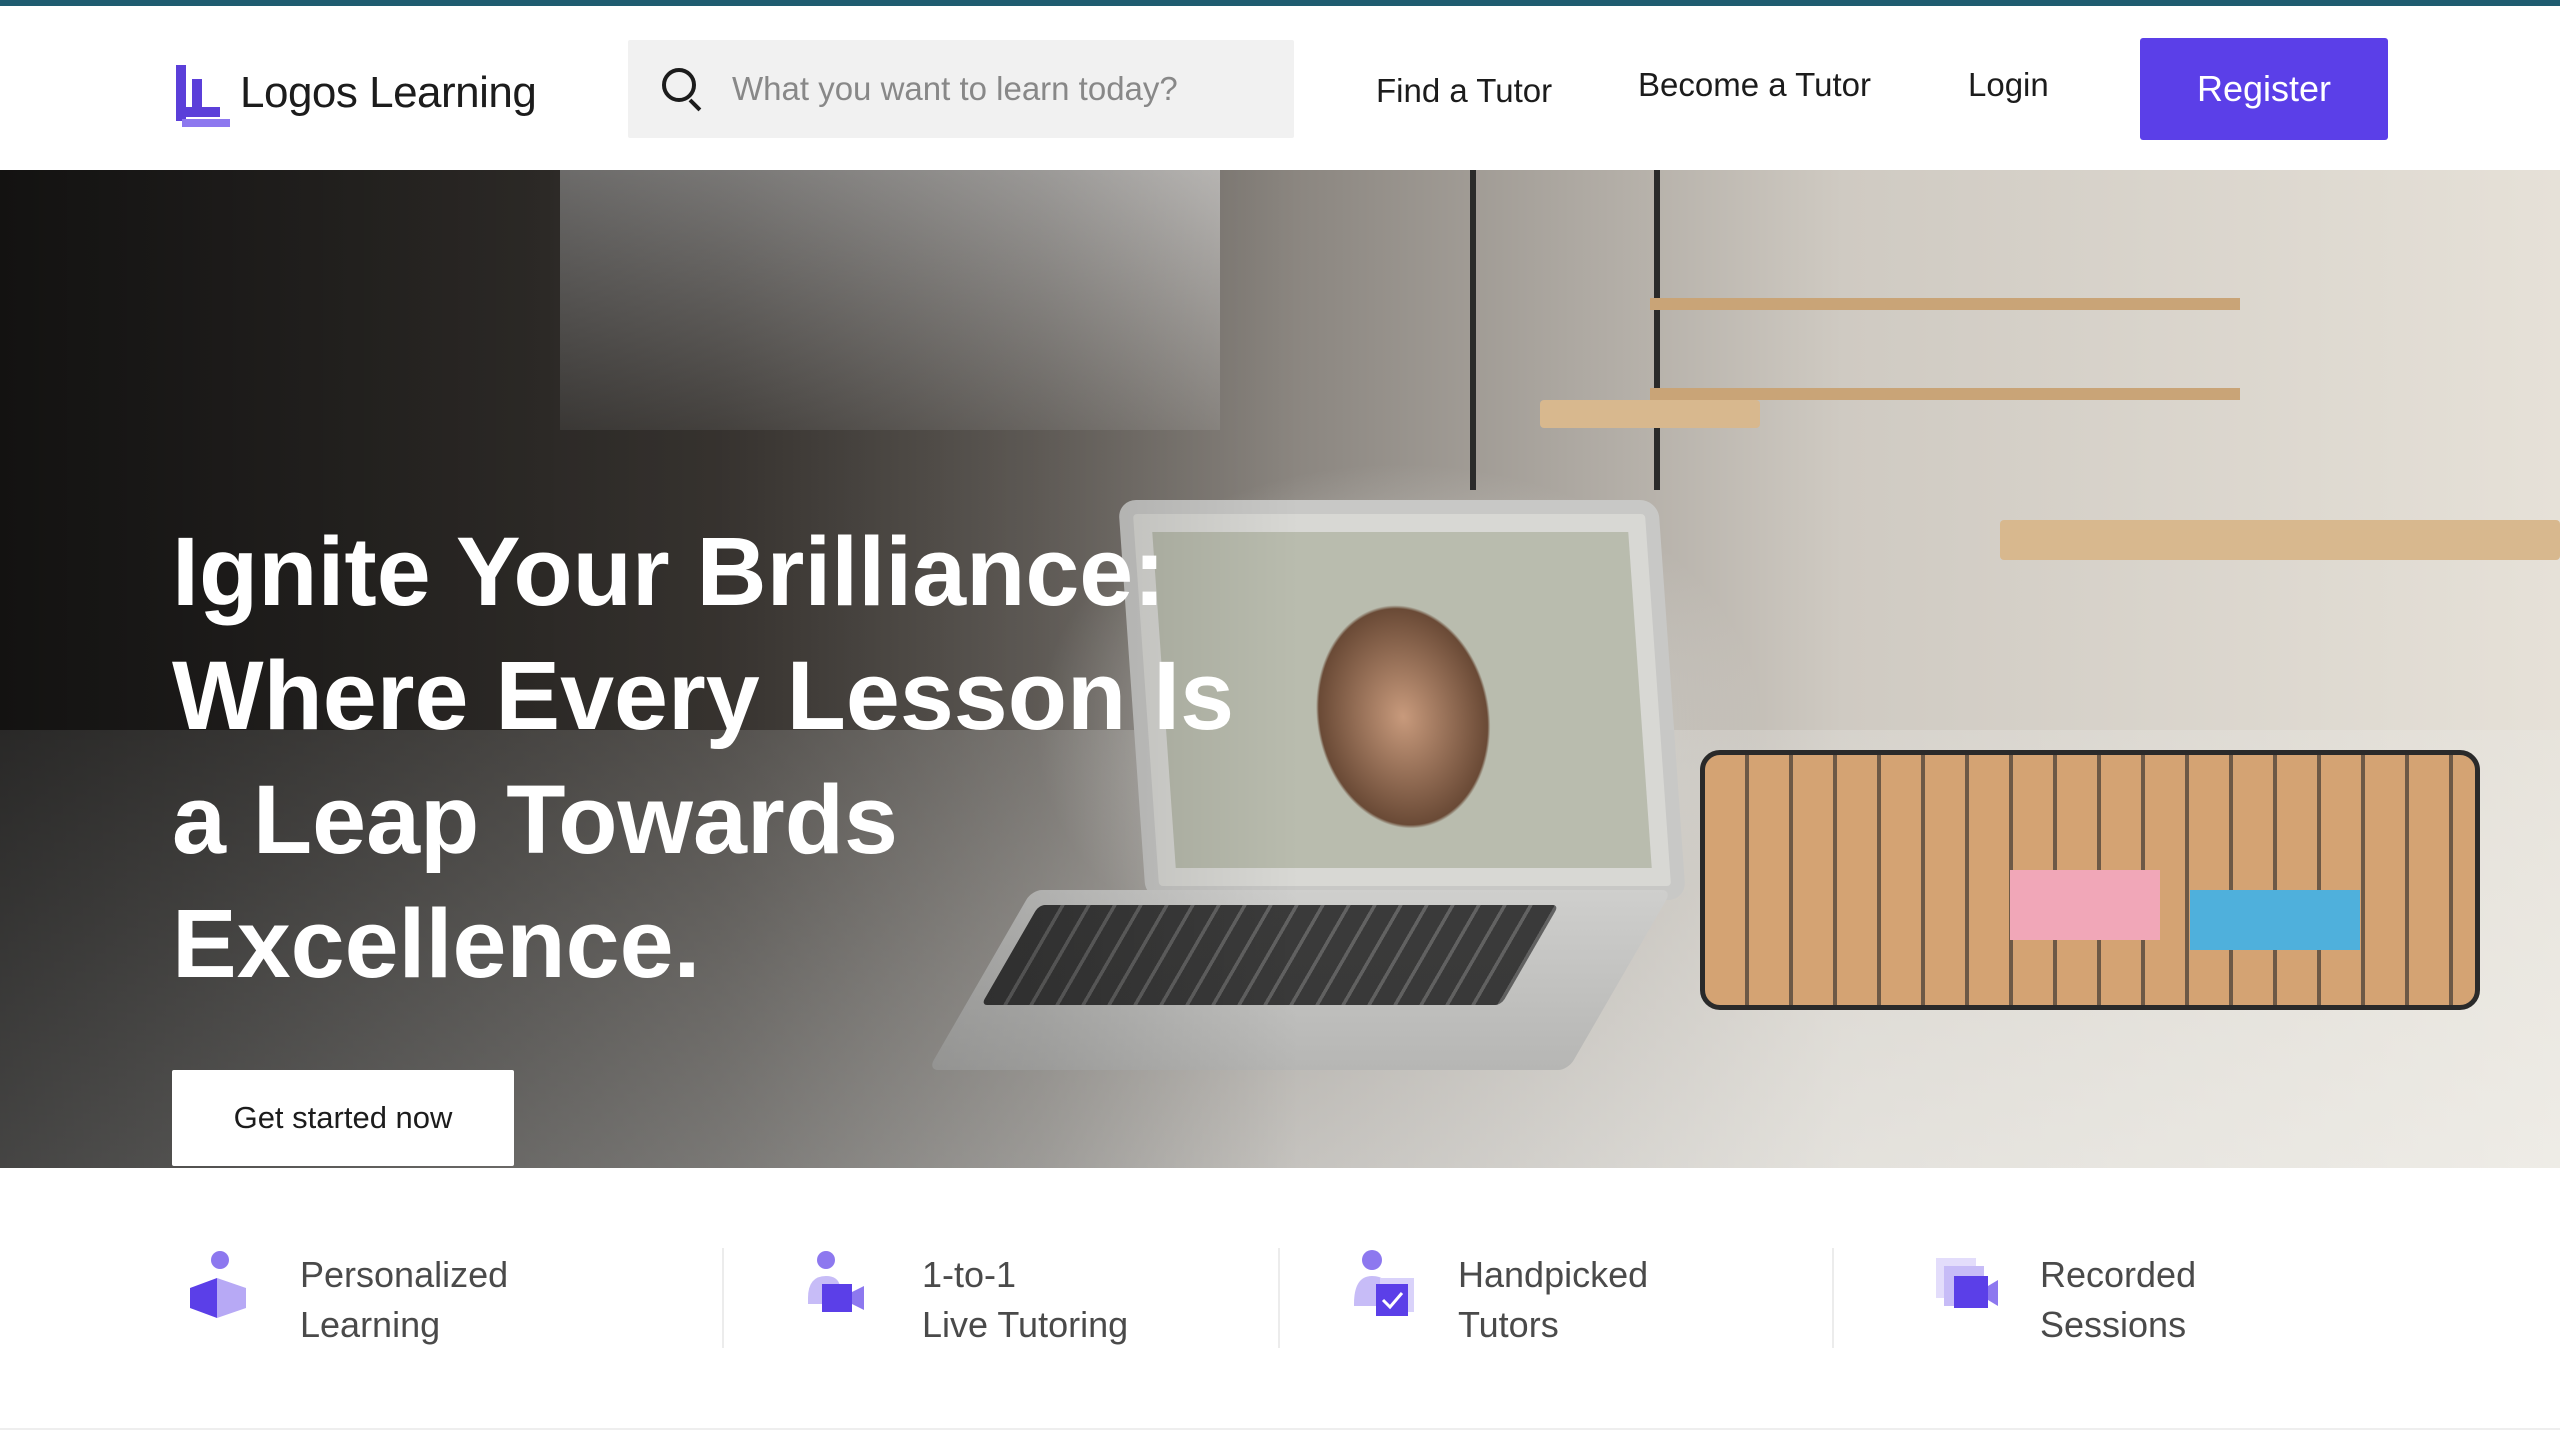  I want to click on feature-label: Personalized Learning, so click(404, 1299).